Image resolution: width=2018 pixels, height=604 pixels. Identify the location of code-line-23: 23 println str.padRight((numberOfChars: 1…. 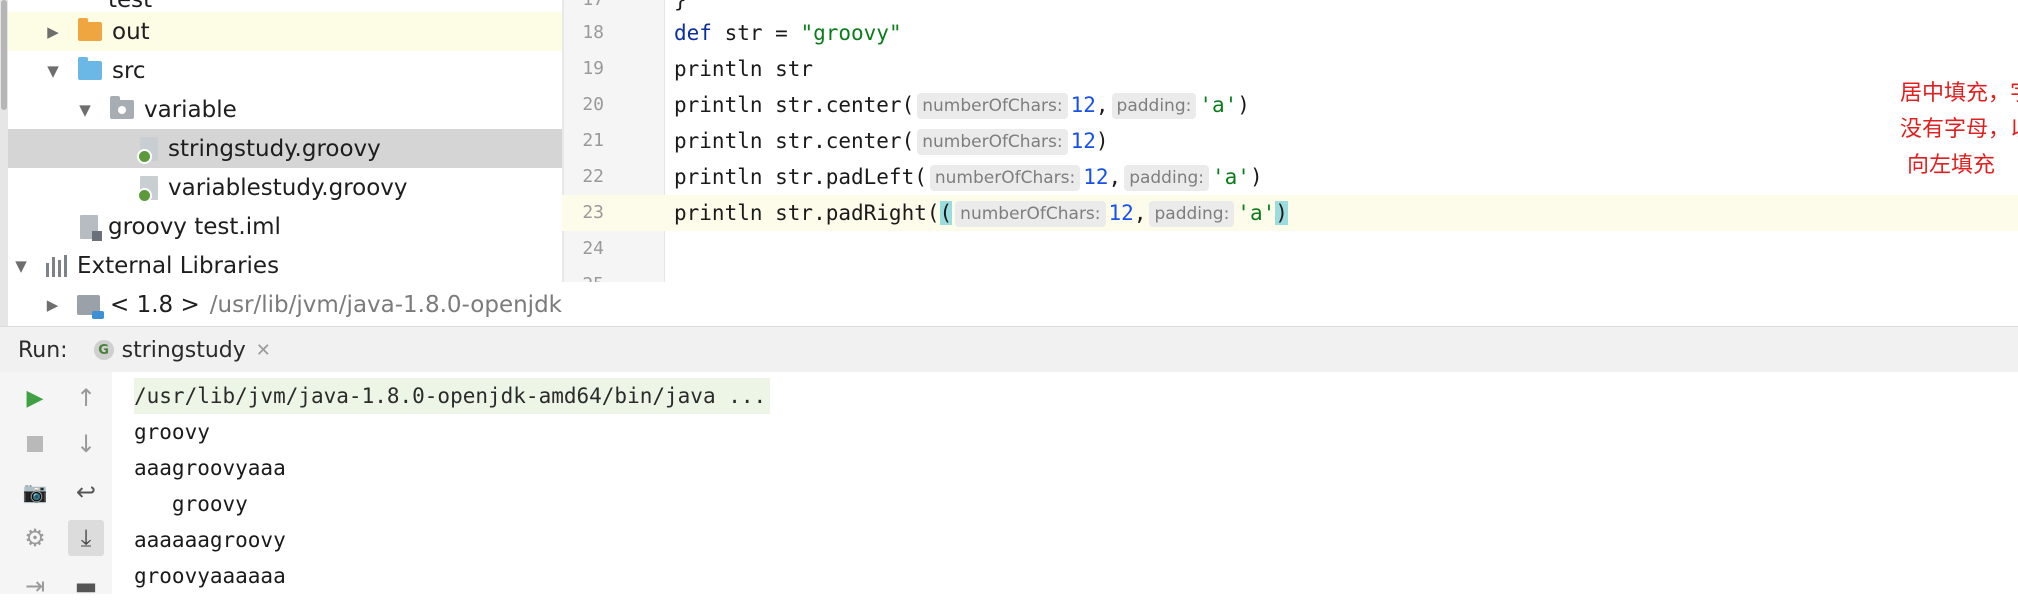
(1290, 213).